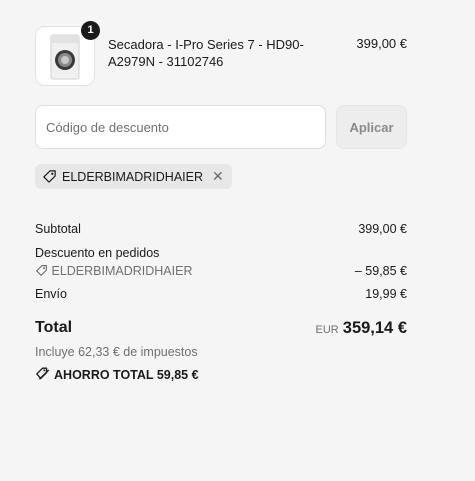 This screenshot has height=481, width=475. What do you see at coordinates (371, 127) in the screenshot?
I see `apply-discount-button: Aplicar` at bounding box center [371, 127].